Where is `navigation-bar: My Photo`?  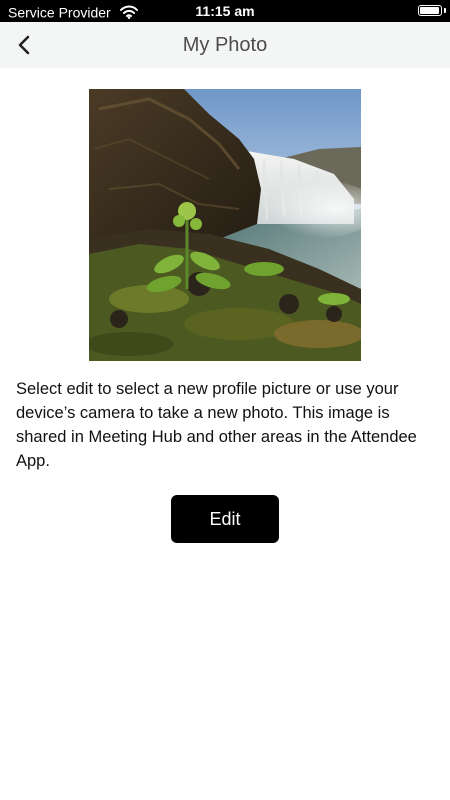
navigation-bar: My Photo is located at coordinates (225, 45).